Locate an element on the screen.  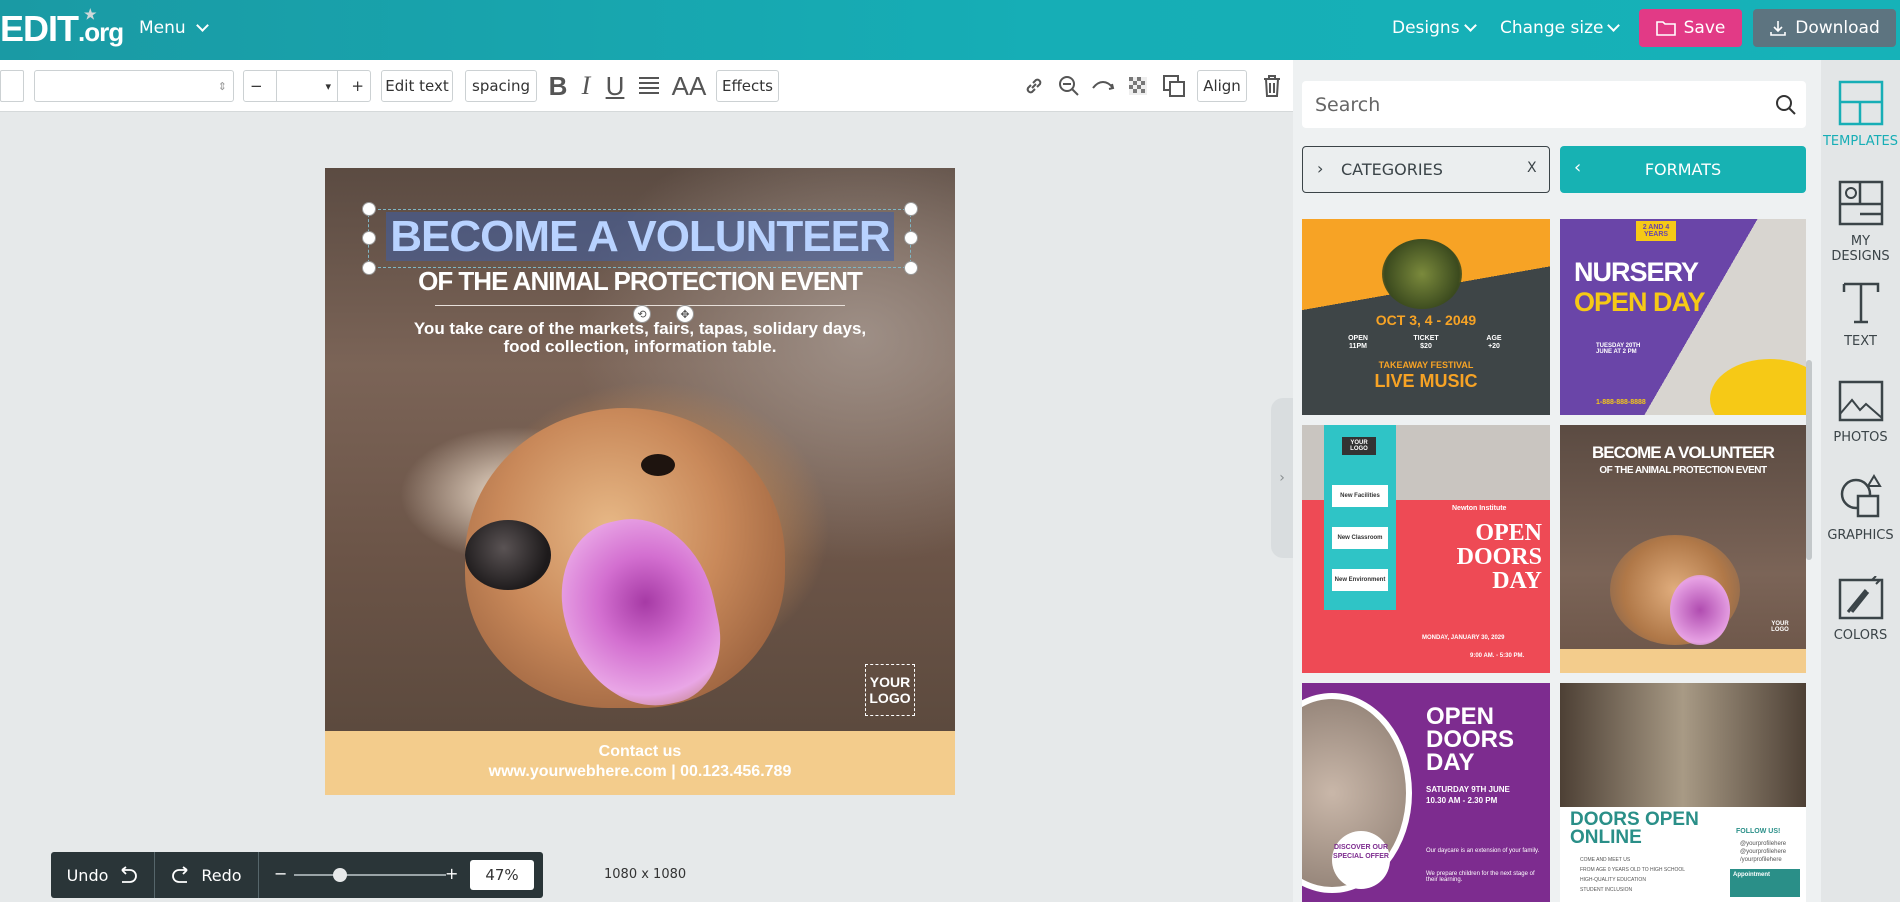
formats-button: ‹ FORMATS is located at coordinates (1683, 169).